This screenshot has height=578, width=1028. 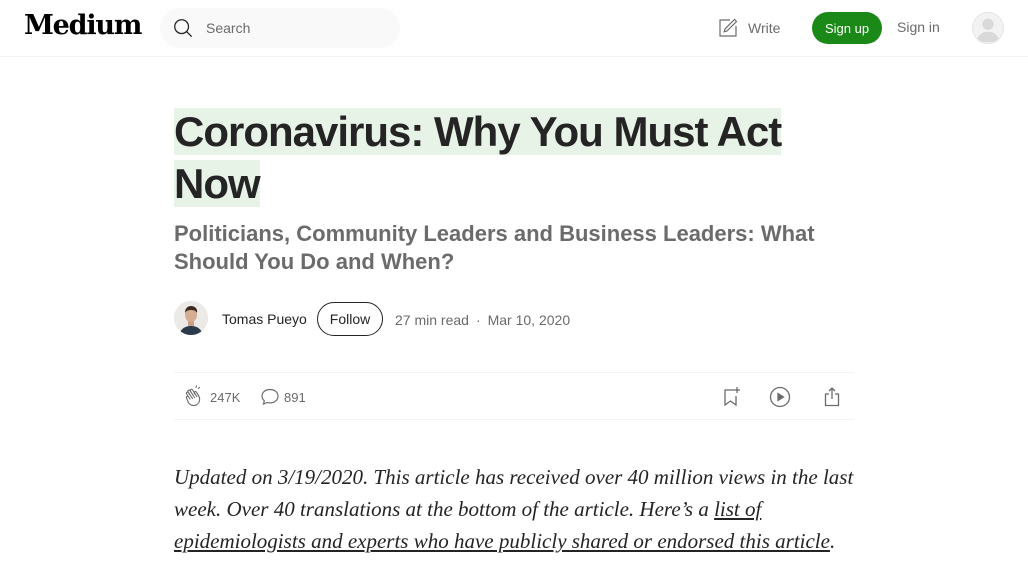 What do you see at coordinates (217, 183) in the screenshot?
I see `article-title-line-2: Now` at bounding box center [217, 183].